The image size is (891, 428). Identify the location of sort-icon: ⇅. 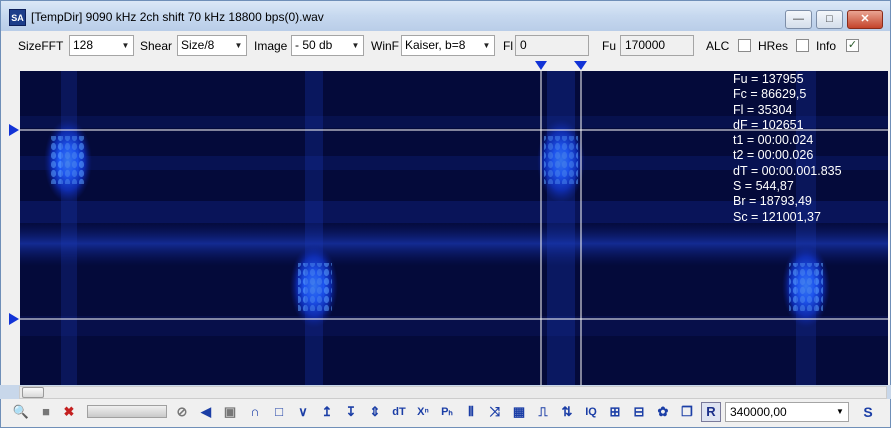
(567, 412).